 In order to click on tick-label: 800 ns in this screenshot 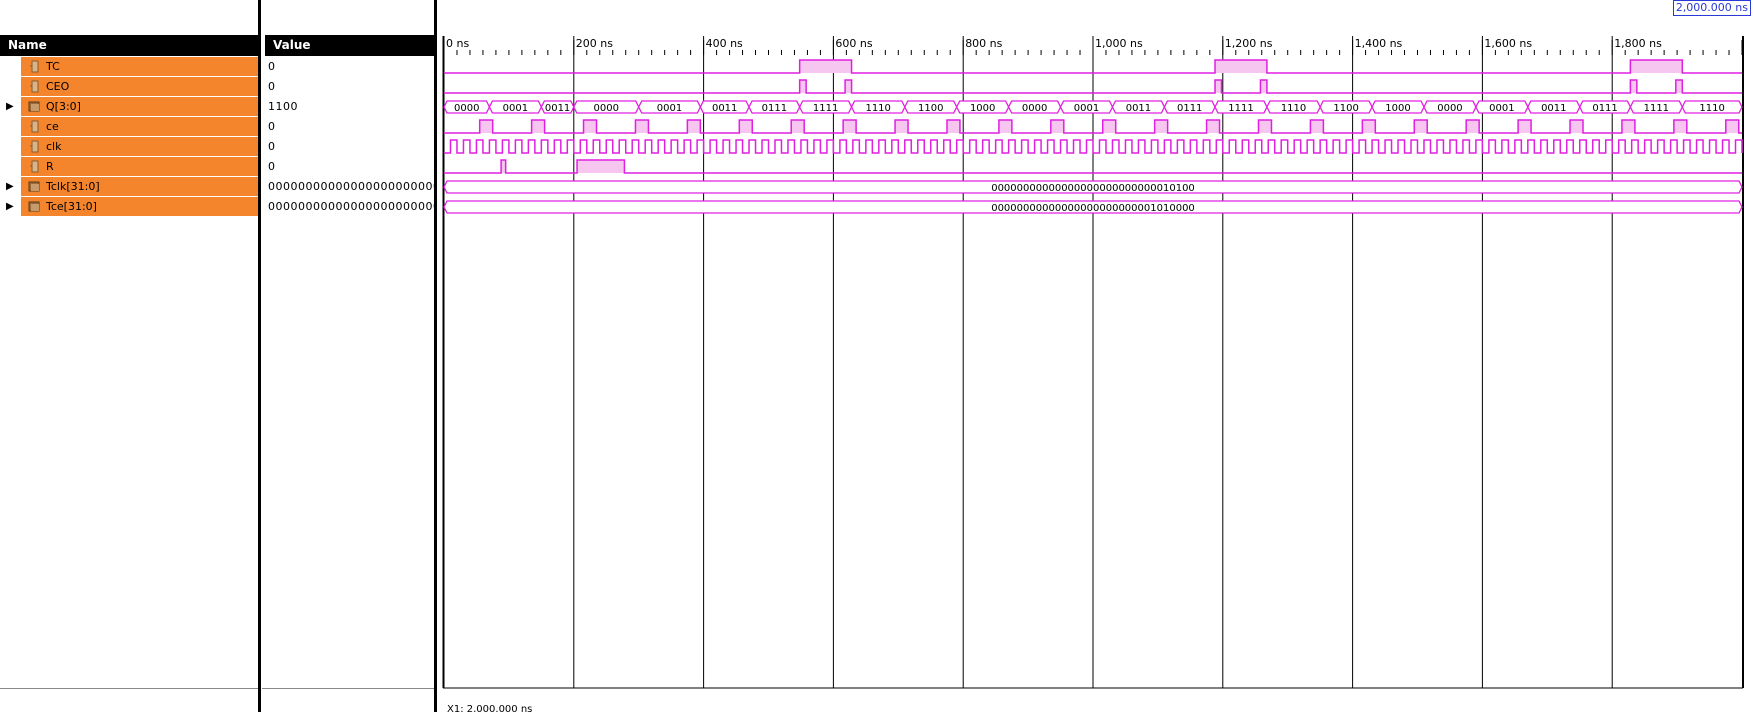, I will do `click(983, 43)`.